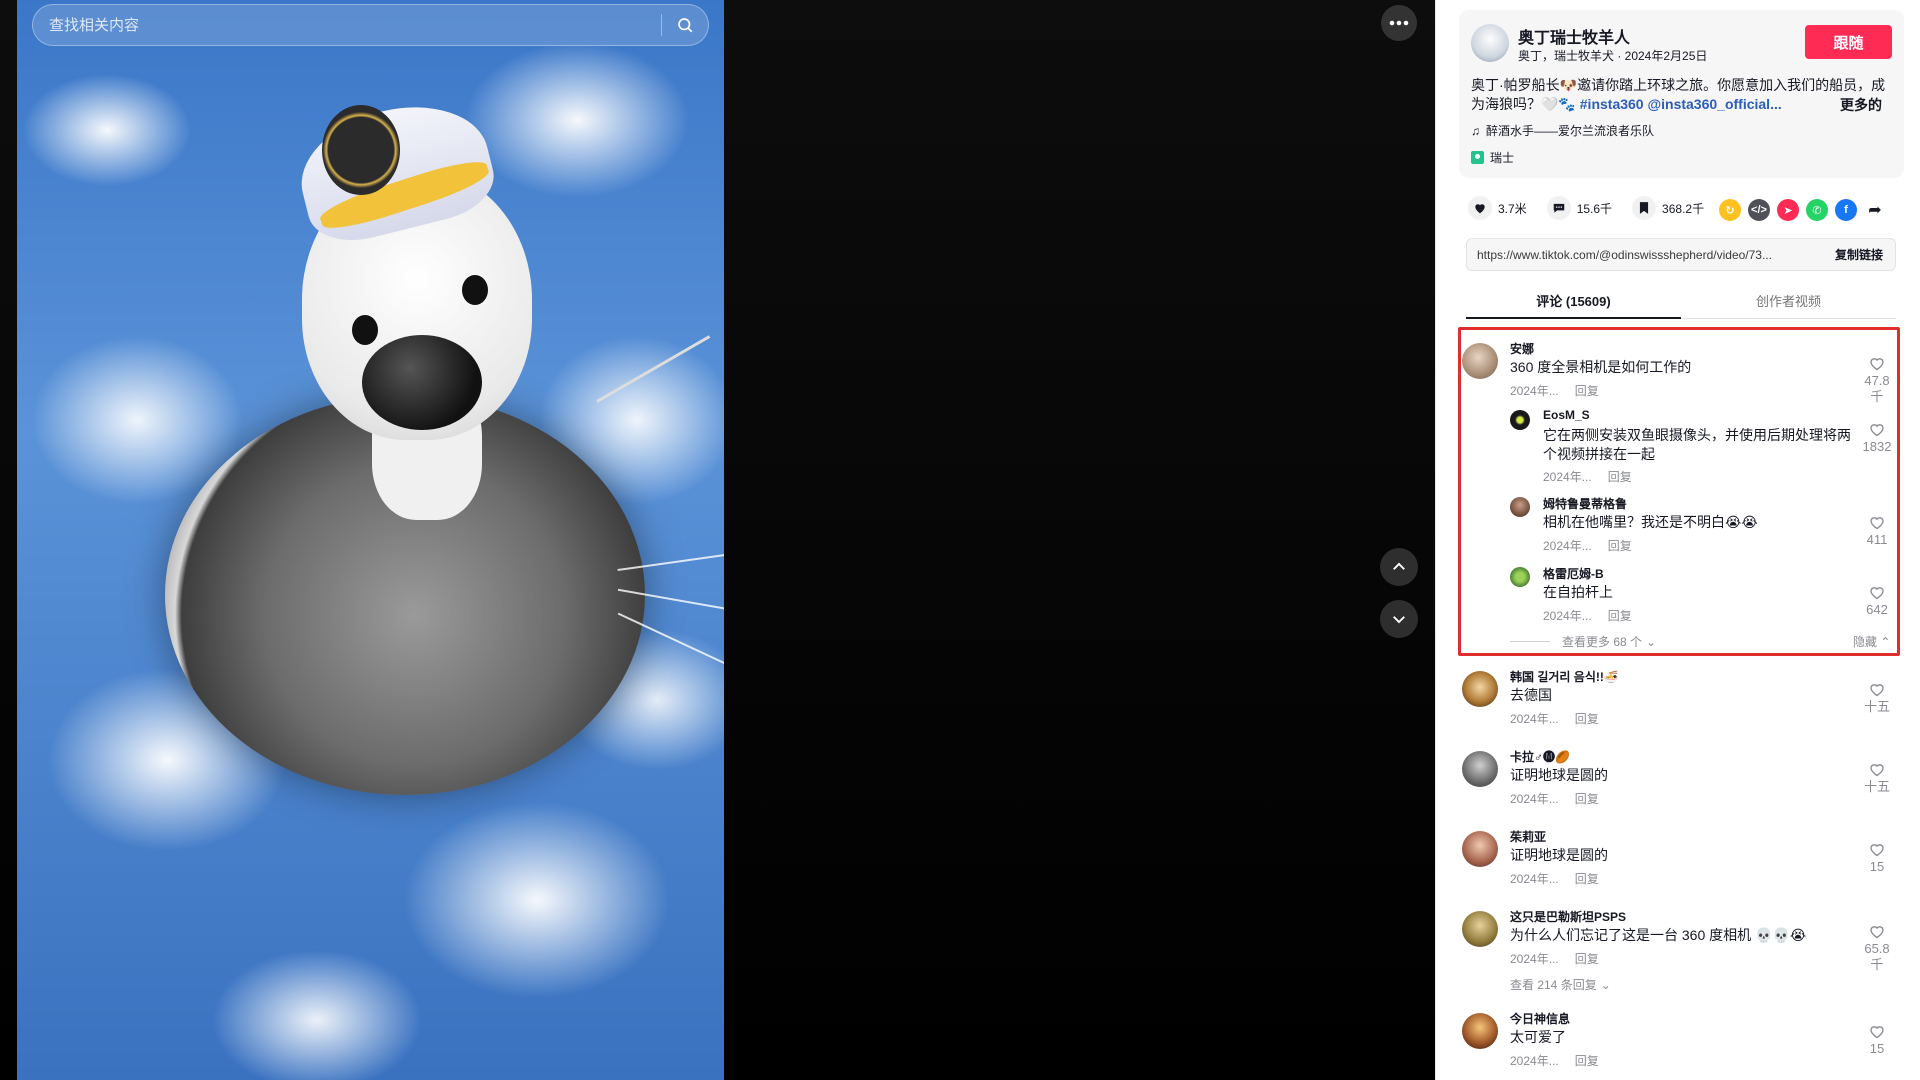  What do you see at coordinates (1730, 210) in the screenshot?
I see `repost-icon: ↻` at bounding box center [1730, 210].